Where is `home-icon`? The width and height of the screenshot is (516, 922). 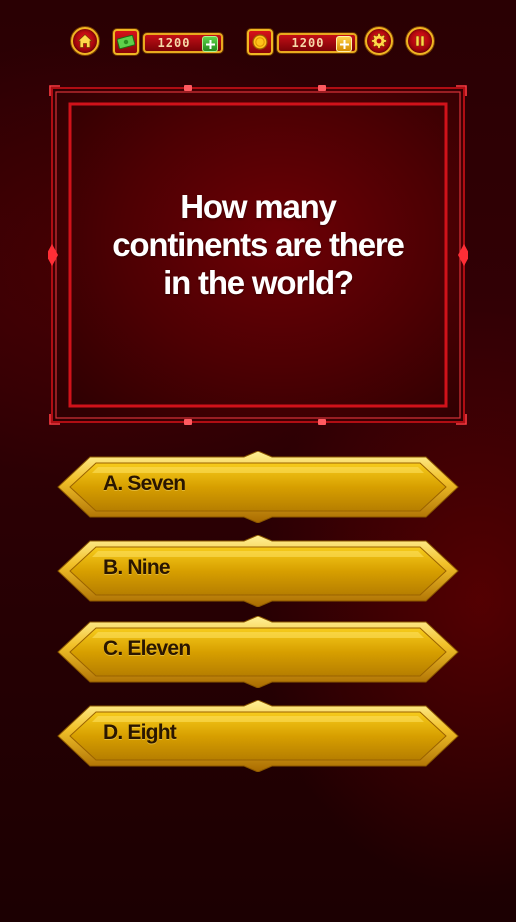 home-icon is located at coordinates (85, 40).